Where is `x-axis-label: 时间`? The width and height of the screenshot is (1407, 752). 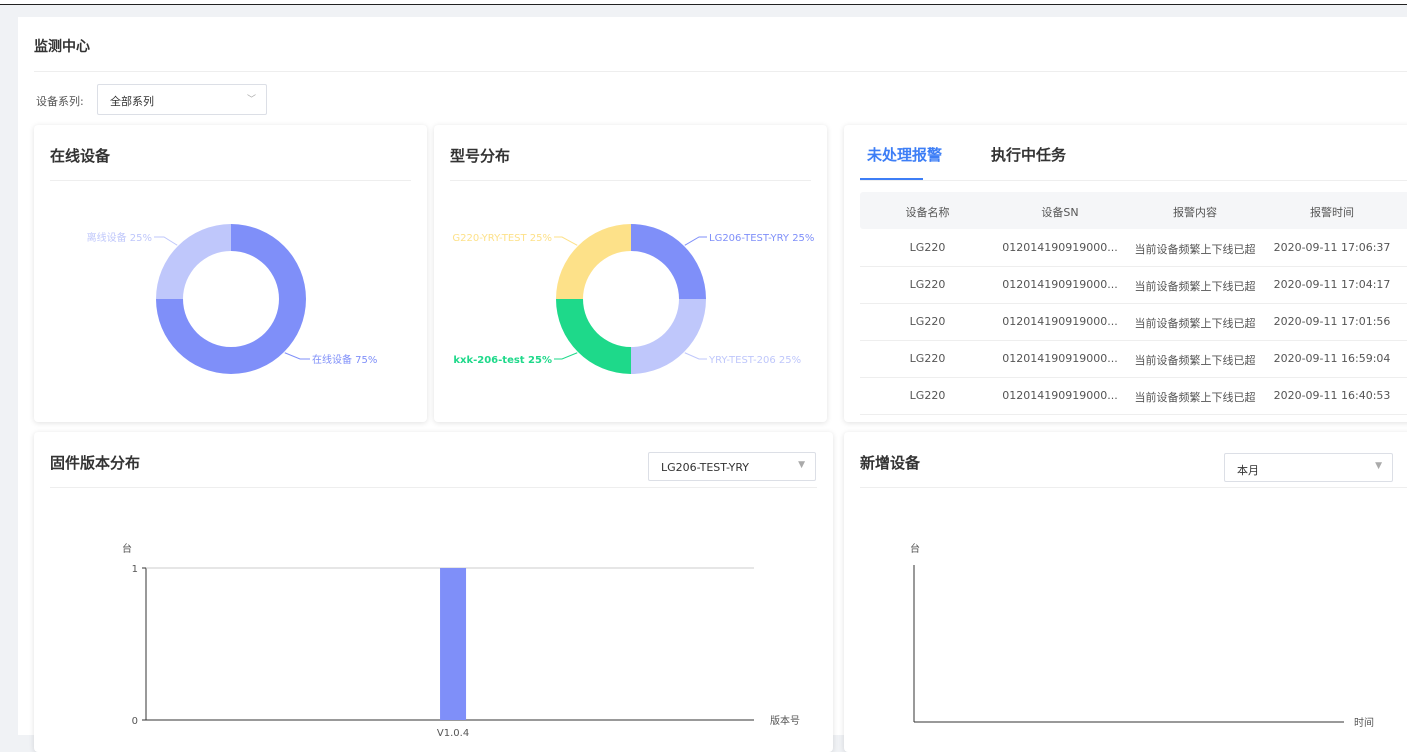 x-axis-label: 时间 is located at coordinates (1364, 722).